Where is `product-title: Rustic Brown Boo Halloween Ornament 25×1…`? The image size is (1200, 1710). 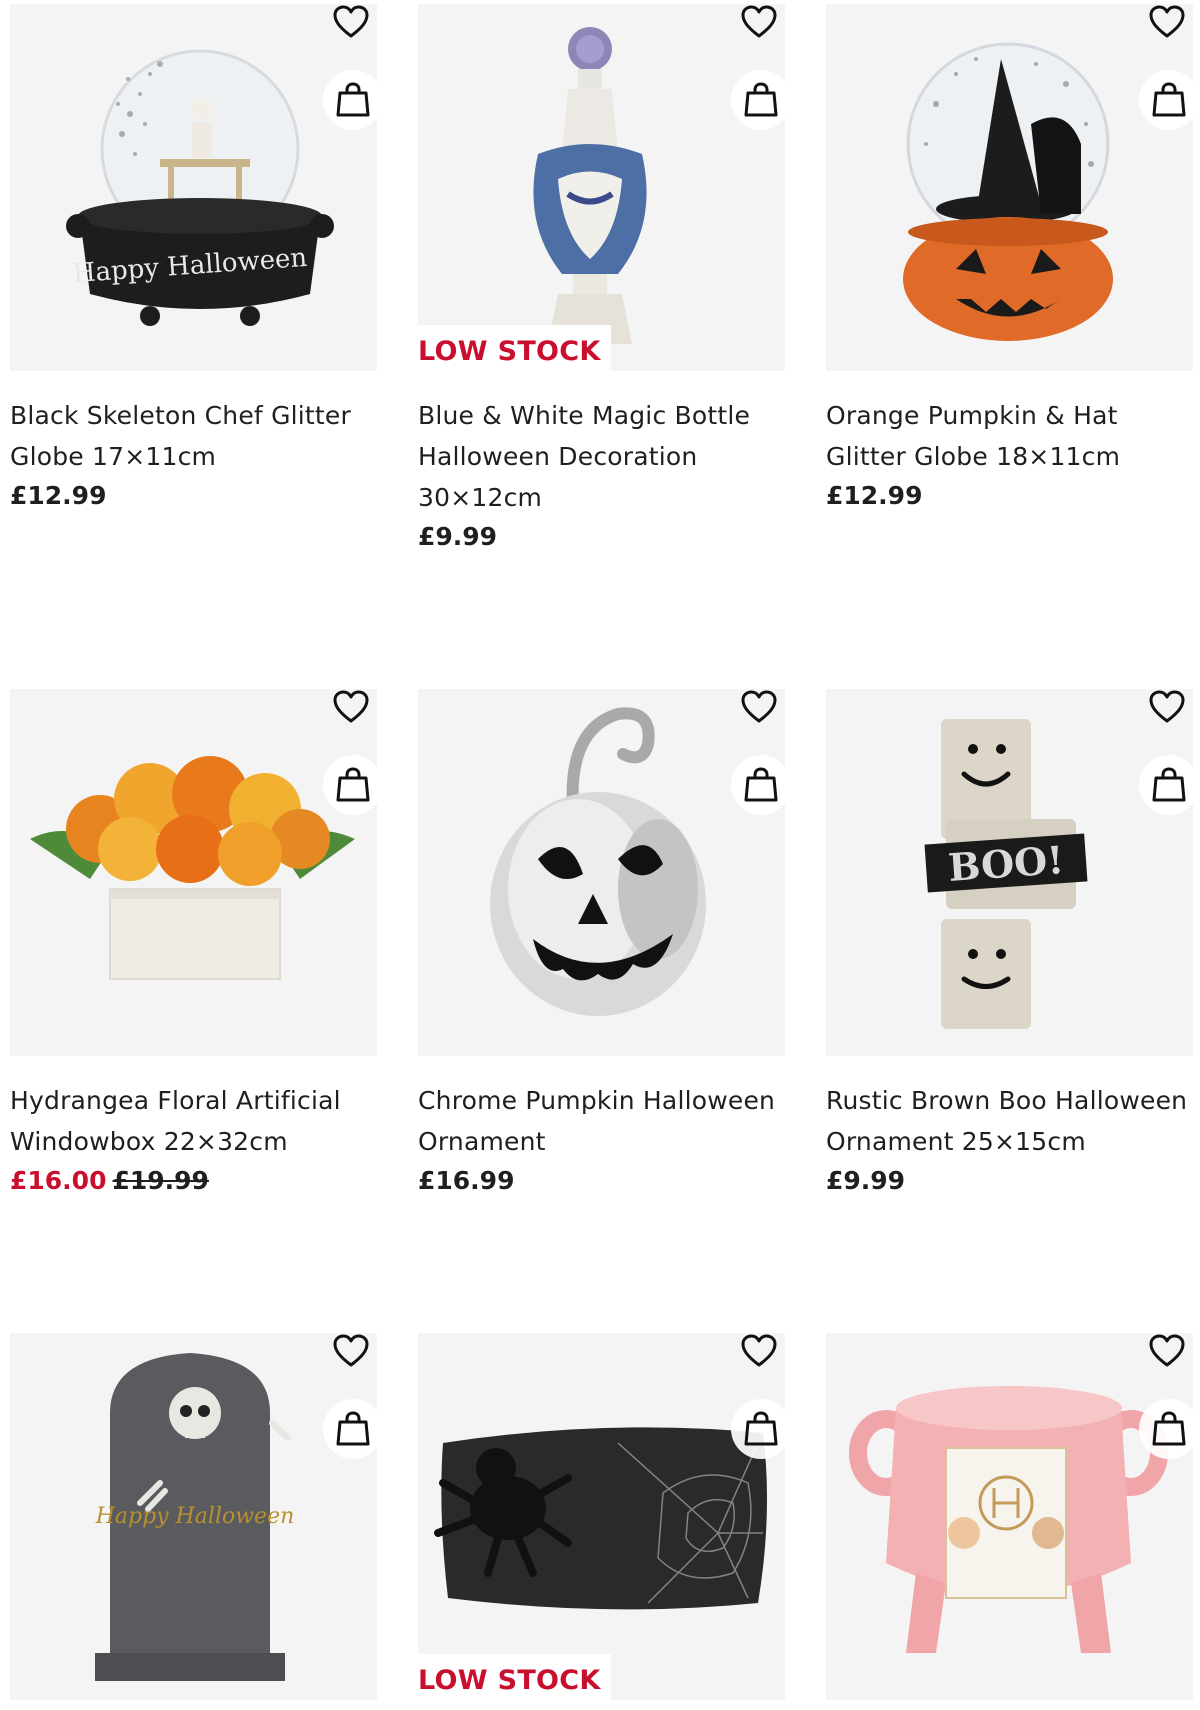 product-title: Rustic Brown Boo Halloween Ornament 25×1… is located at coordinates (1009, 1121).